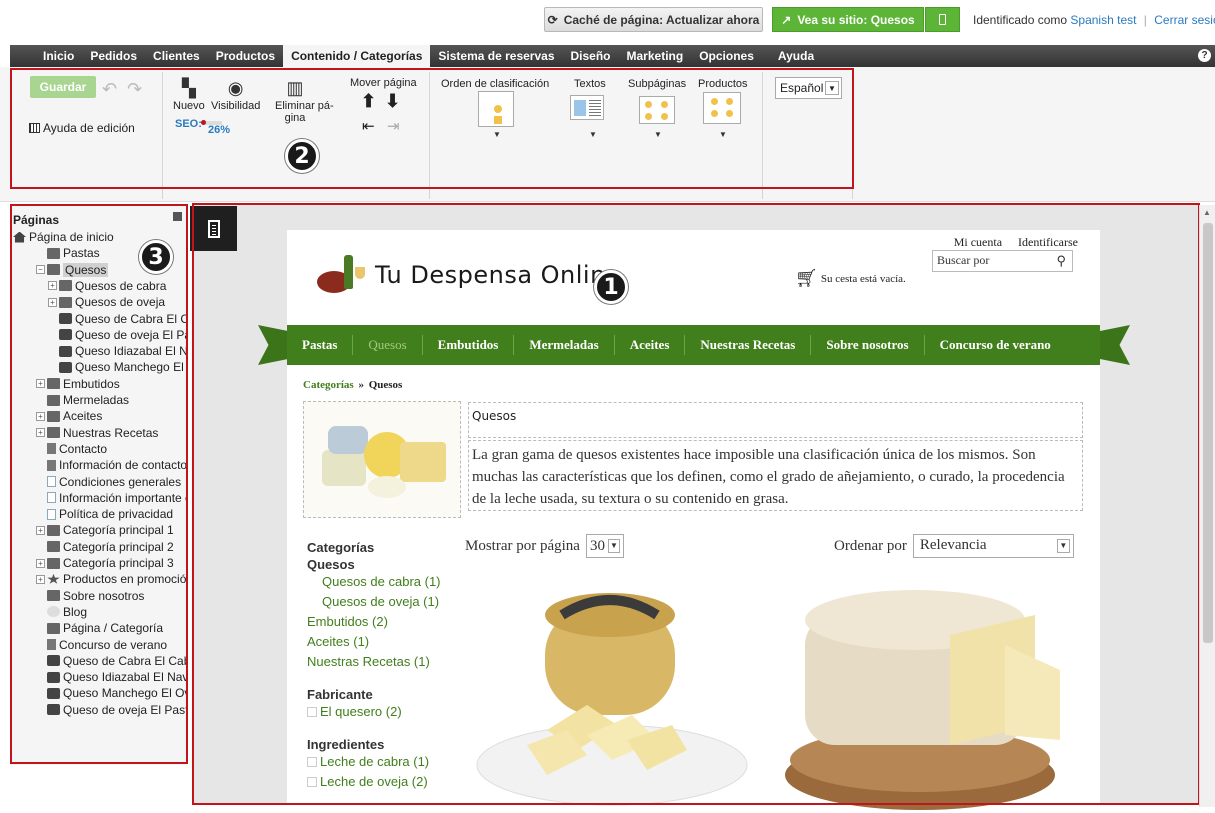 The height and width of the screenshot is (813, 1215). What do you see at coordinates (848, 19) in the screenshot?
I see `view-site-button: ↗ Vea su sitio: Quesos` at bounding box center [848, 19].